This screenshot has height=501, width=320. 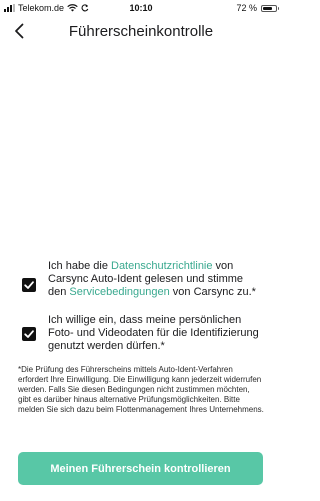 I want to click on terms-of-service-link: Servicebedingungen, so click(x=119, y=292).